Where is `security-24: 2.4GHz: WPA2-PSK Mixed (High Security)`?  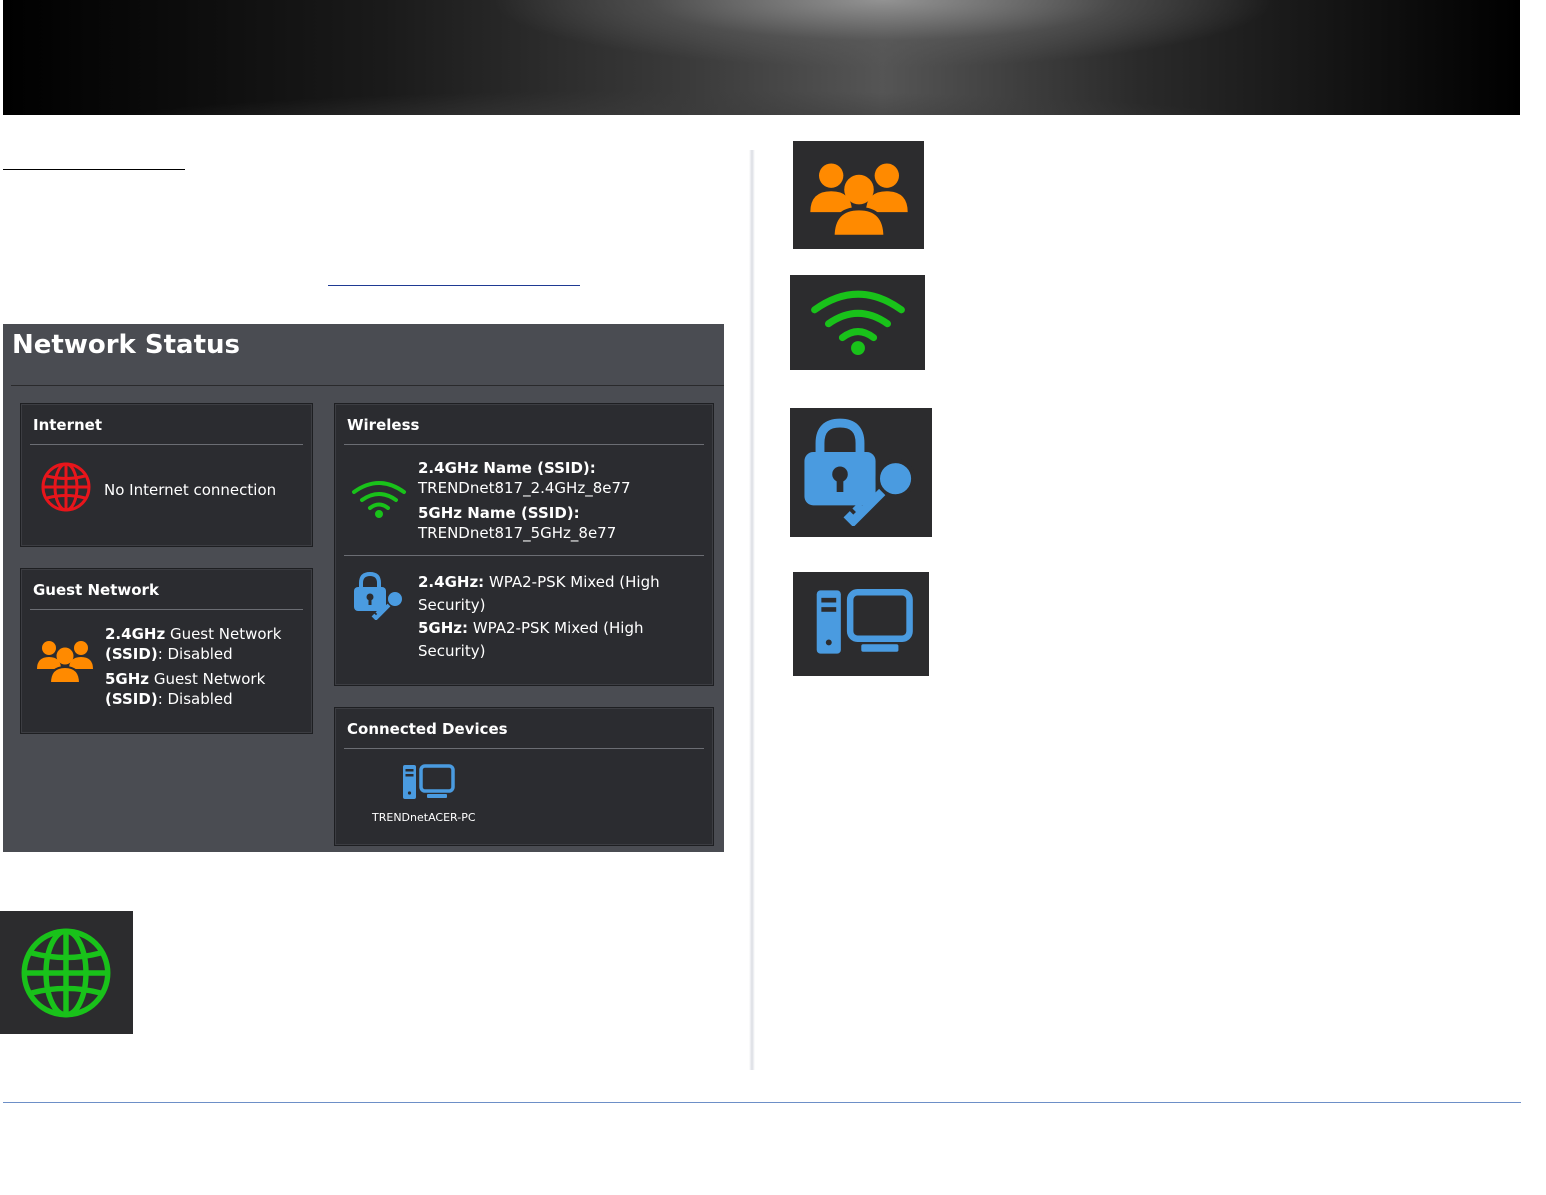 security-24: 2.4GHz: WPA2-PSK Mixed (High Security) is located at coordinates (563, 594).